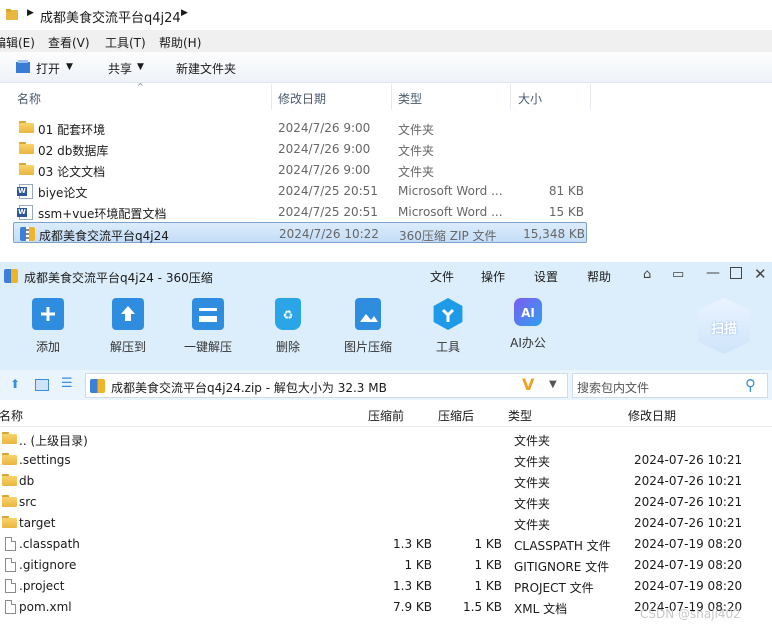 The width and height of the screenshot is (772, 629). Describe the element at coordinates (72, 130) in the screenshot. I see `file-name: 01 配套环境` at that location.